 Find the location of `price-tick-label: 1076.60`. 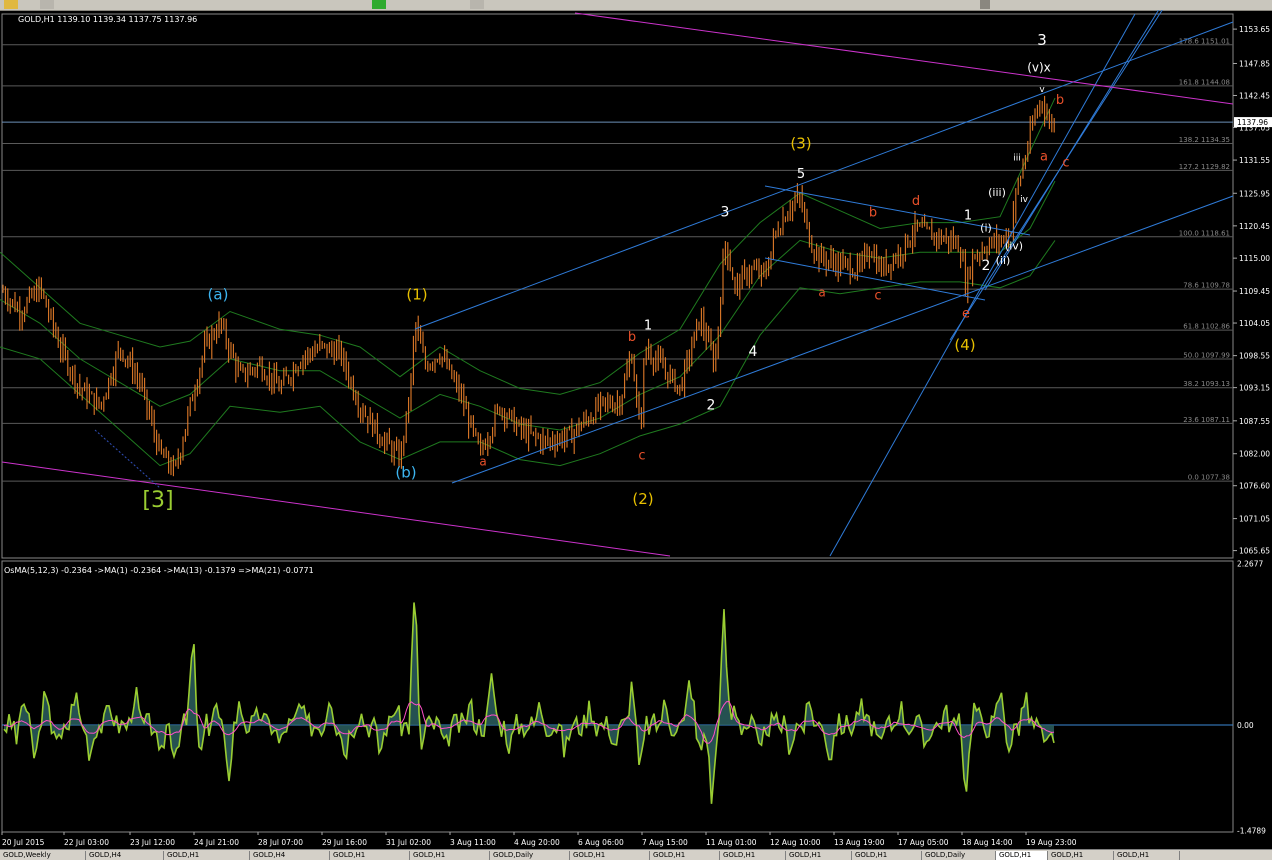

price-tick-label: 1076.60 is located at coordinates (1254, 486).